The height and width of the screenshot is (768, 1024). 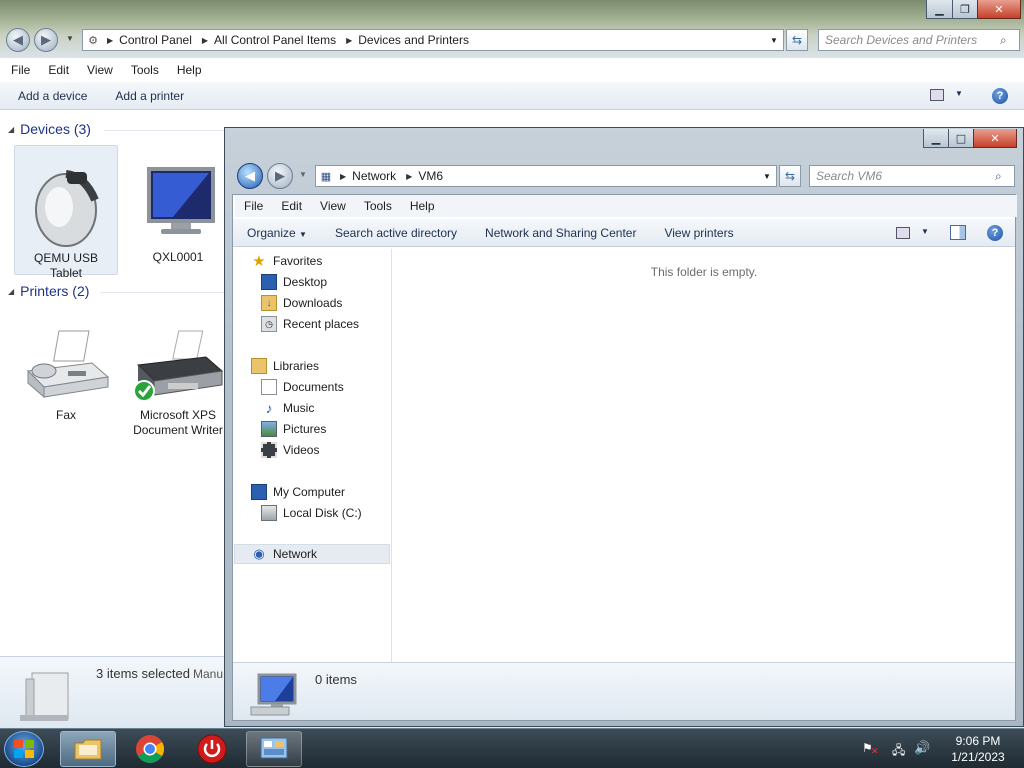 What do you see at coordinates (965, 9) in the screenshot?
I see `restore-button: ❐` at bounding box center [965, 9].